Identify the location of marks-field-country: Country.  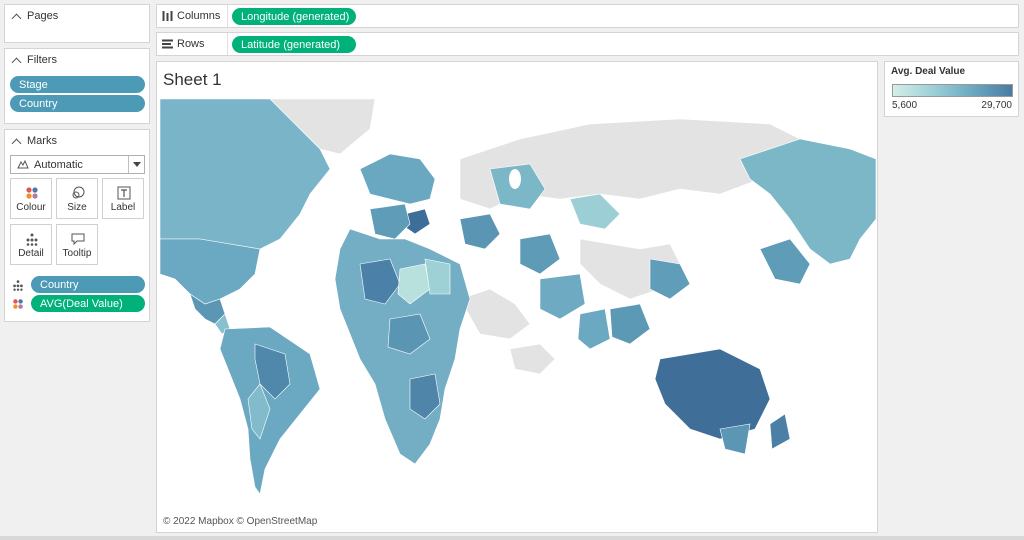
(88, 284).